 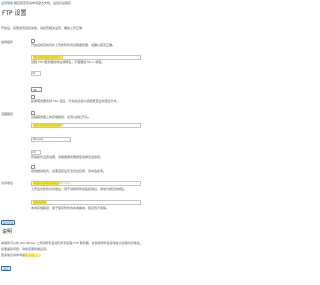 I want to click on local-help: 本地存储路径，用于保存附件的本地副本，留空则不保留。, so click(x=70, y=208).